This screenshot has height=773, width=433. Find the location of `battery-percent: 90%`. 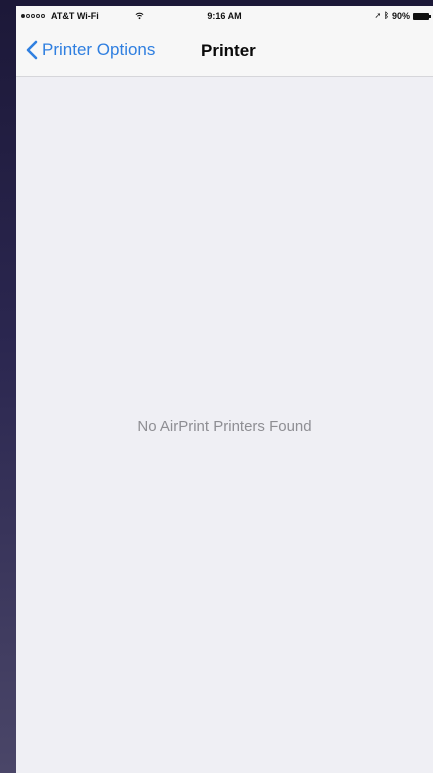

battery-percent: 90% is located at coordinates (400, 16).